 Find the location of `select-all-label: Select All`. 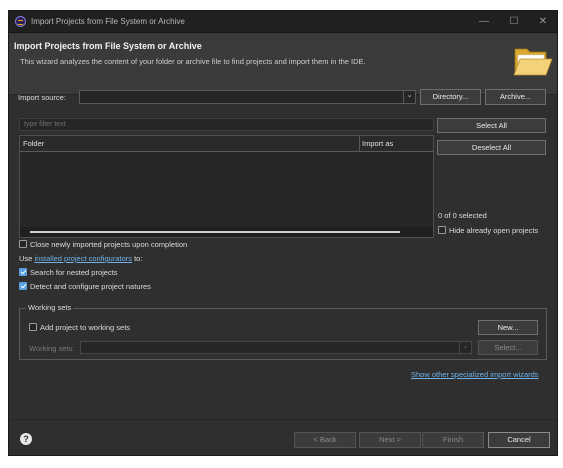

select-all-label: Select All is located at coordinates (491, 125).